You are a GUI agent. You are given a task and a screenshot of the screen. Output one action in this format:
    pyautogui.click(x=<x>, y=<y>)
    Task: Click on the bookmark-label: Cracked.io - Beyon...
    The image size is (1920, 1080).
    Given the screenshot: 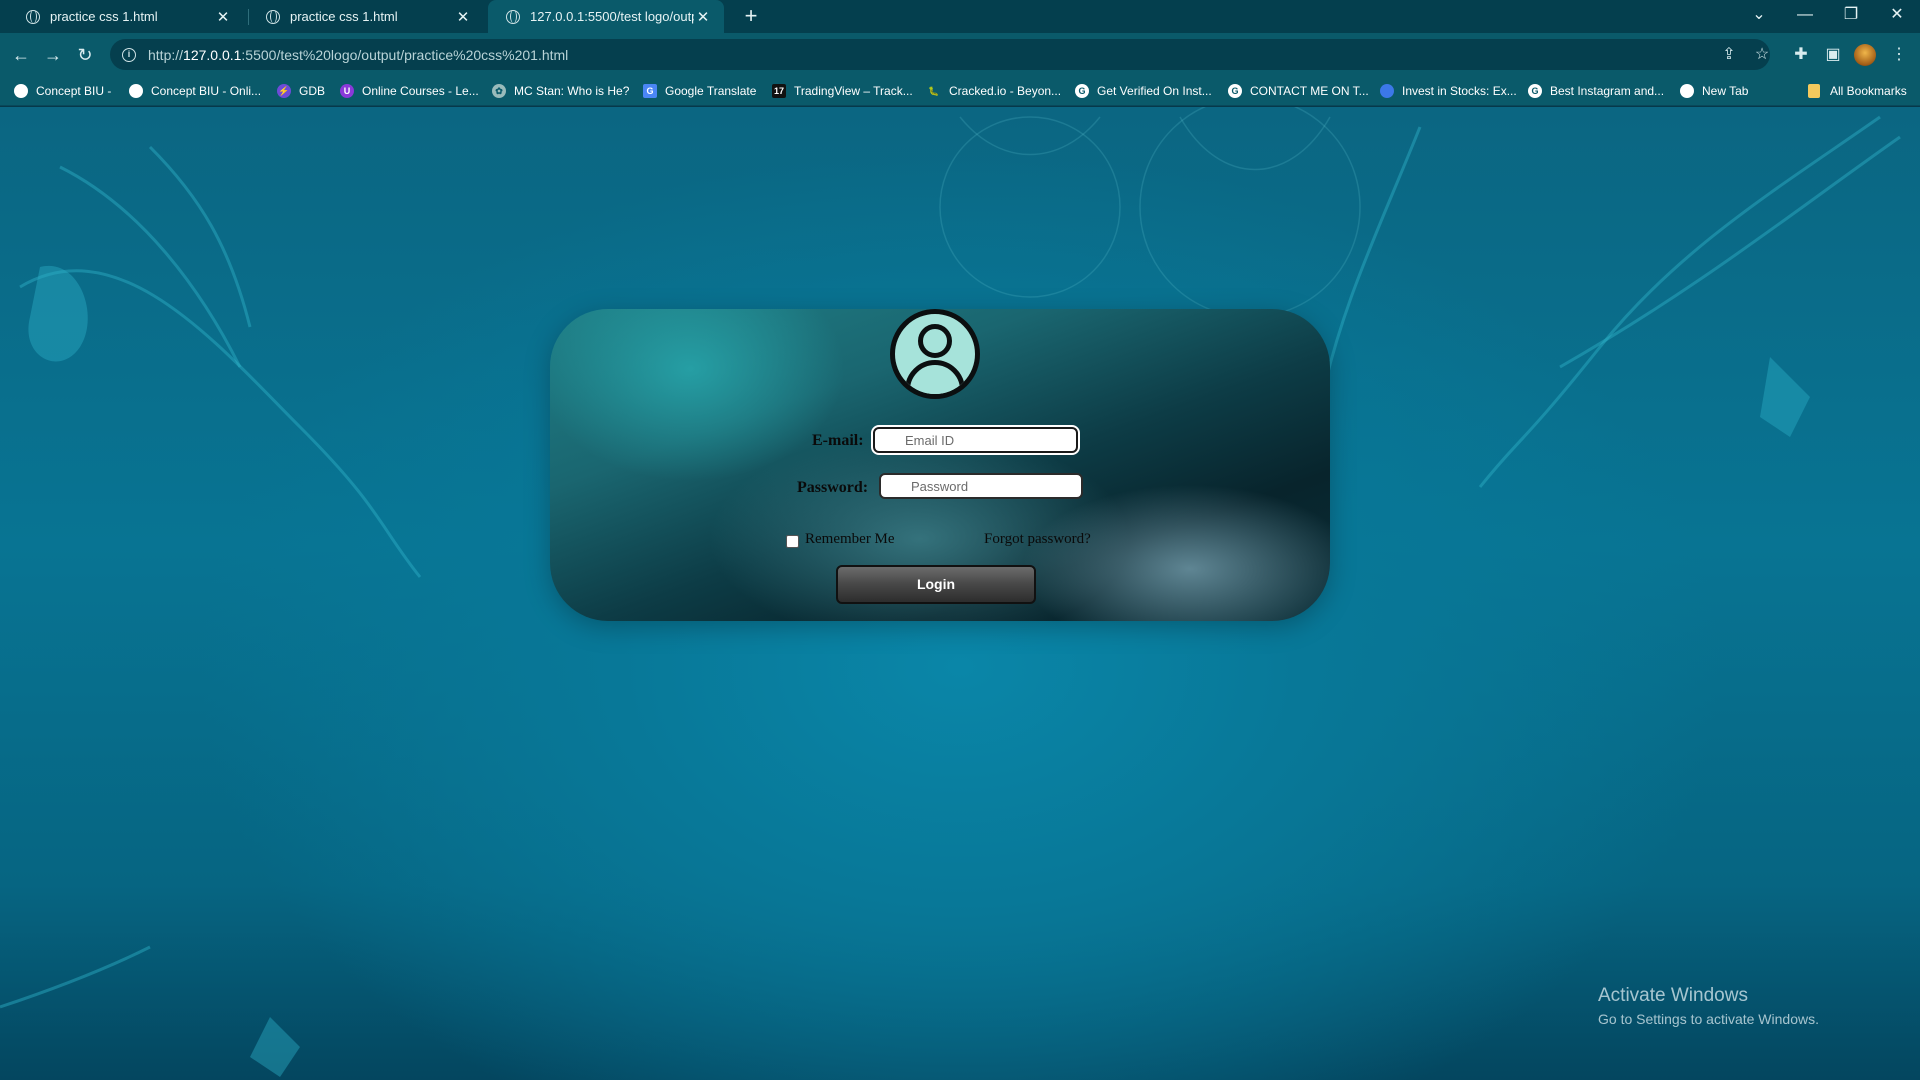 What is the action you would take?
    pyautogui.click(x=1005, y=91)
    